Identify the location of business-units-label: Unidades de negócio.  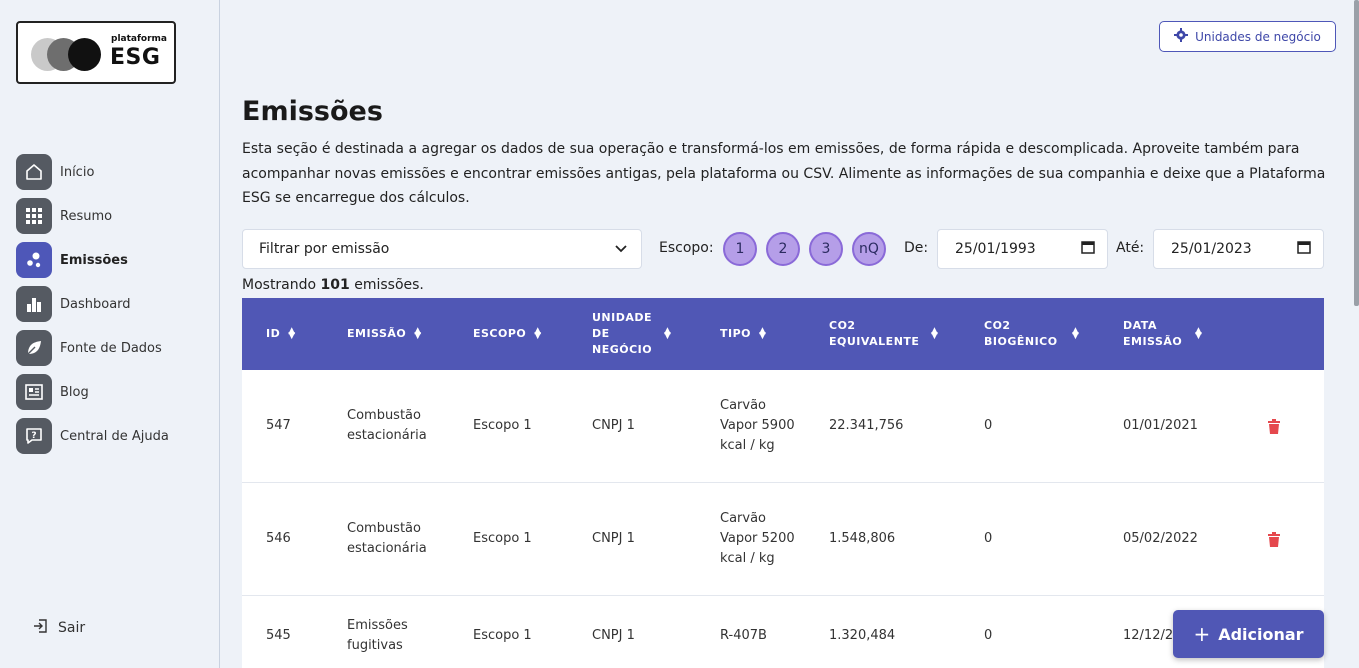
(1258, 36).